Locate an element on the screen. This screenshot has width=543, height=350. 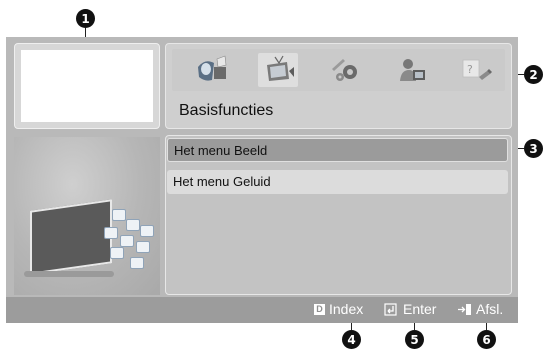
channel-preview-box is located at coordinates (87, 86).